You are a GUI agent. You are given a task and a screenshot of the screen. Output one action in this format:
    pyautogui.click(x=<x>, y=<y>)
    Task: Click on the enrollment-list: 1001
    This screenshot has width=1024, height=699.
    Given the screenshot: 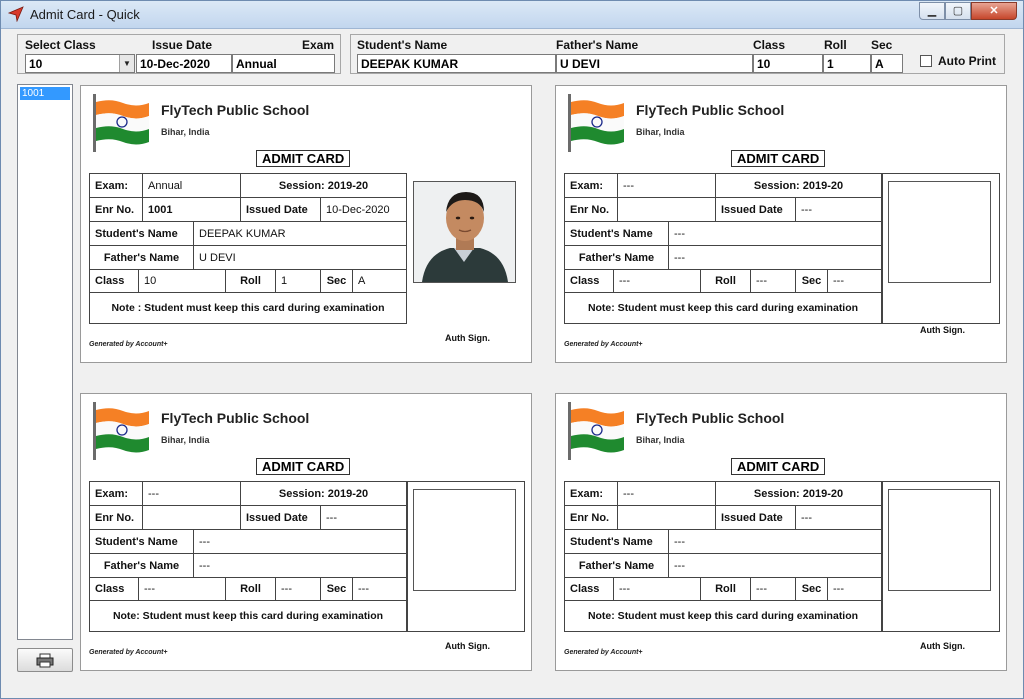 What is the action you would take?
    pyautogui.click(x=45, y=362)
    